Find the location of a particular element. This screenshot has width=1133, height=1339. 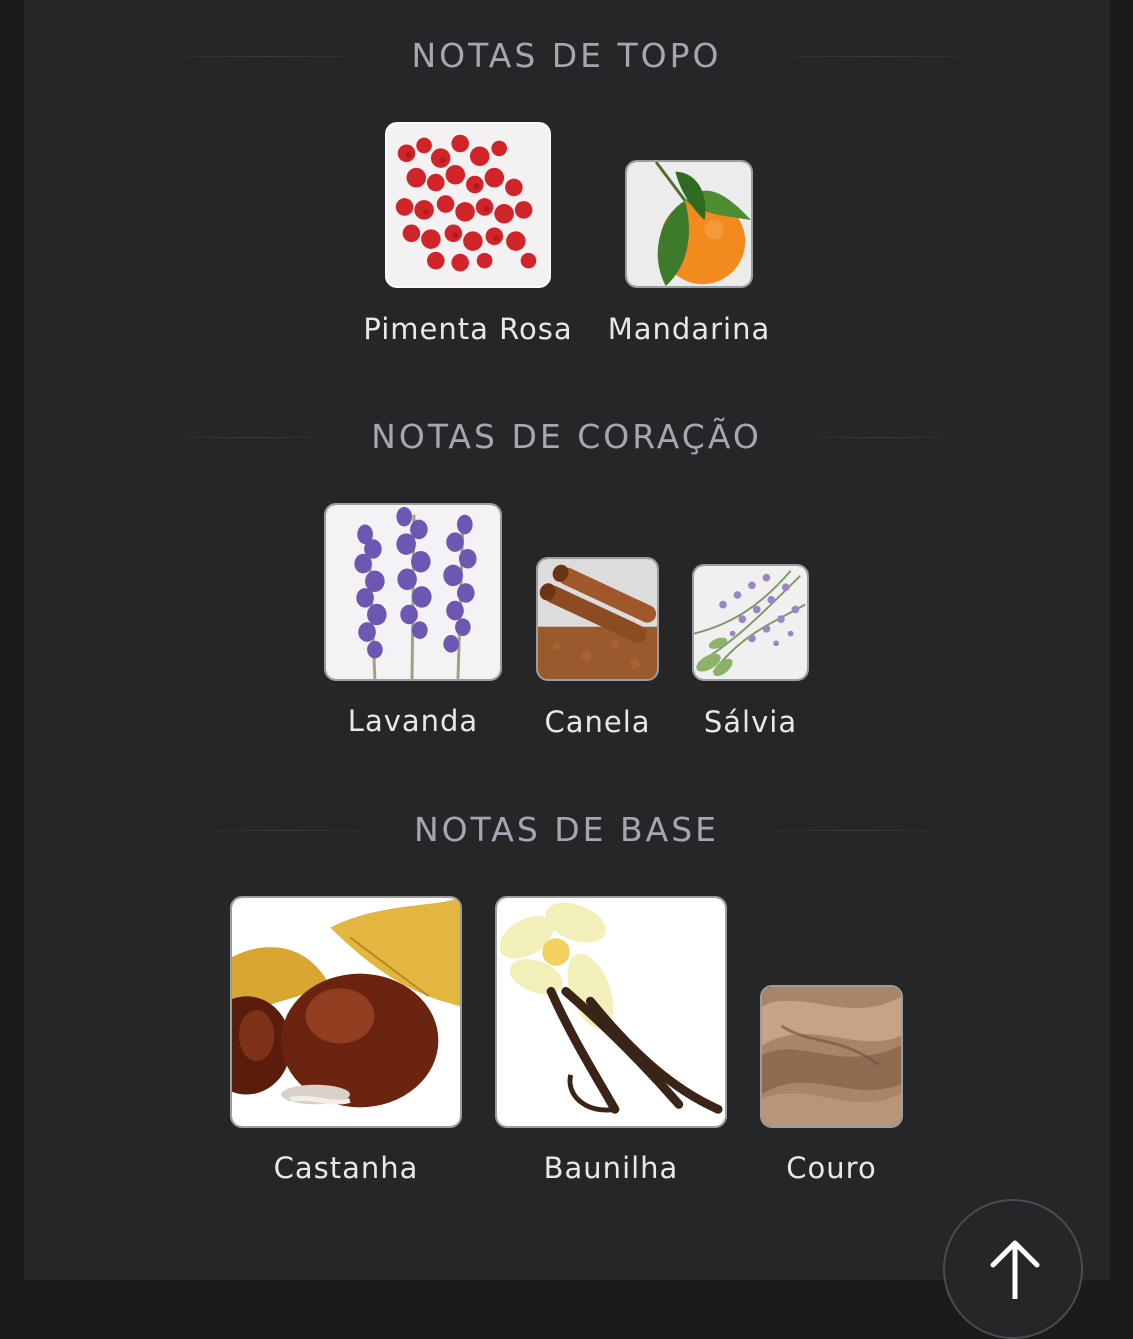

section-title: NOTAS DE TOPO is located at coordinates (566, 55).